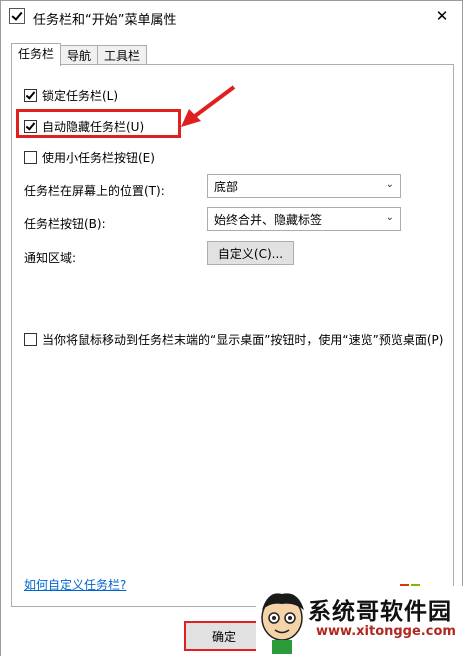 The image size is (465, 658). Describe the element at coordinates (65, 224) in the screenshot. I see `taskbar-buttons-label: 任务栏按钮(B):` at that location.